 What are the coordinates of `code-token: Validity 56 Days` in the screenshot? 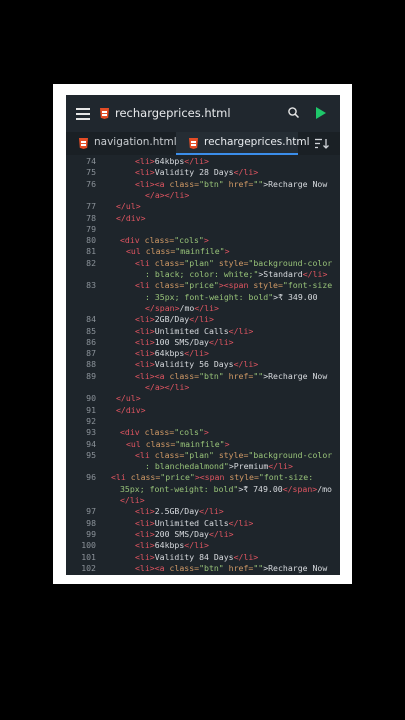 It's located at (194, 364).